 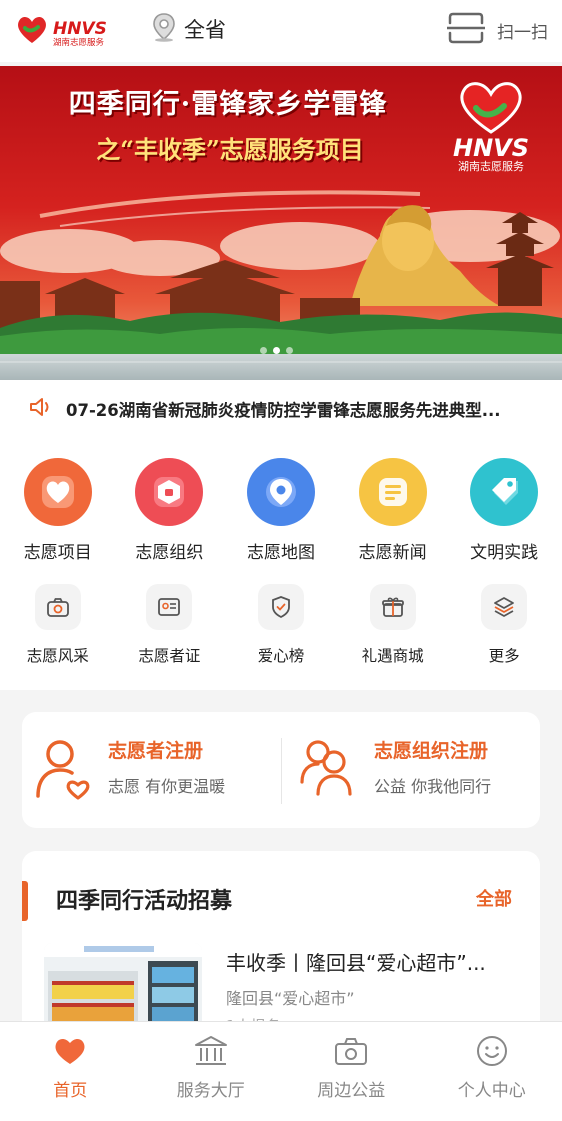 I want to click on banner-logo-text: HNVS, so click(x=491, y=148).